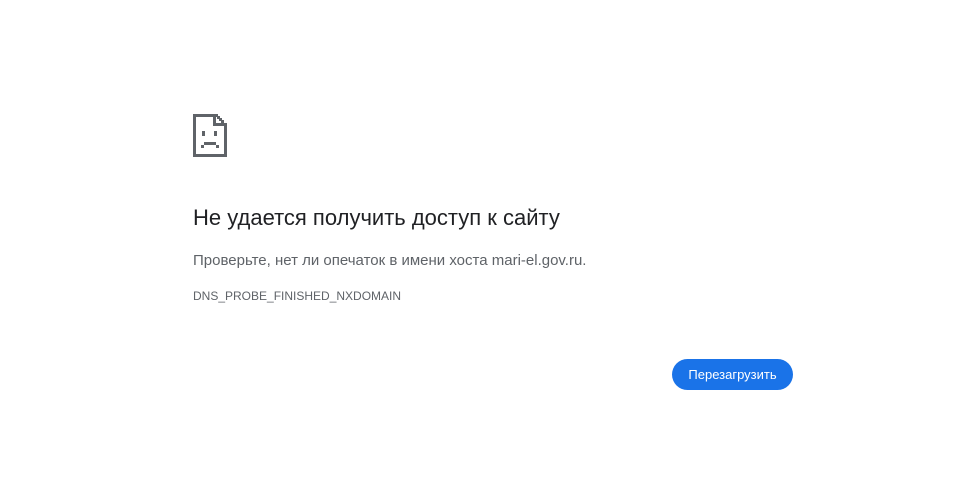  Describe the element at coordinates (732, 374) in the screenshot. I see `reload-button: Перезагрузить` at that location.